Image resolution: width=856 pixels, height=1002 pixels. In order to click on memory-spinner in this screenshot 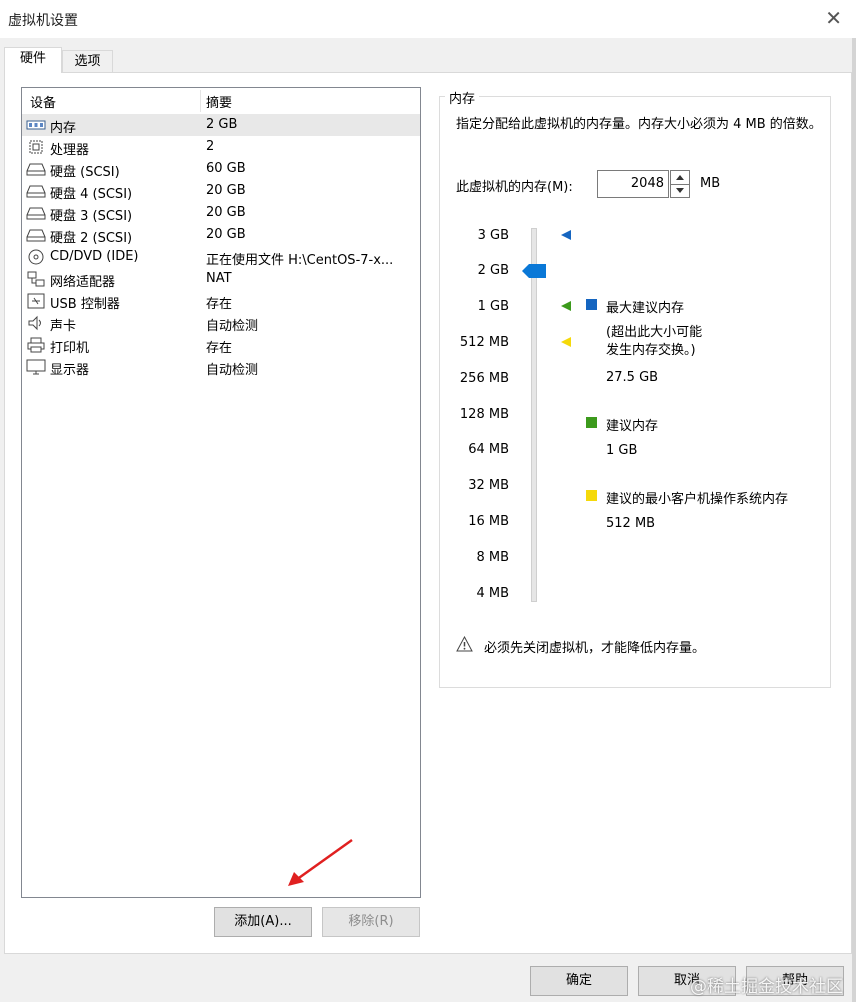, I will do `click(680, 184)`.